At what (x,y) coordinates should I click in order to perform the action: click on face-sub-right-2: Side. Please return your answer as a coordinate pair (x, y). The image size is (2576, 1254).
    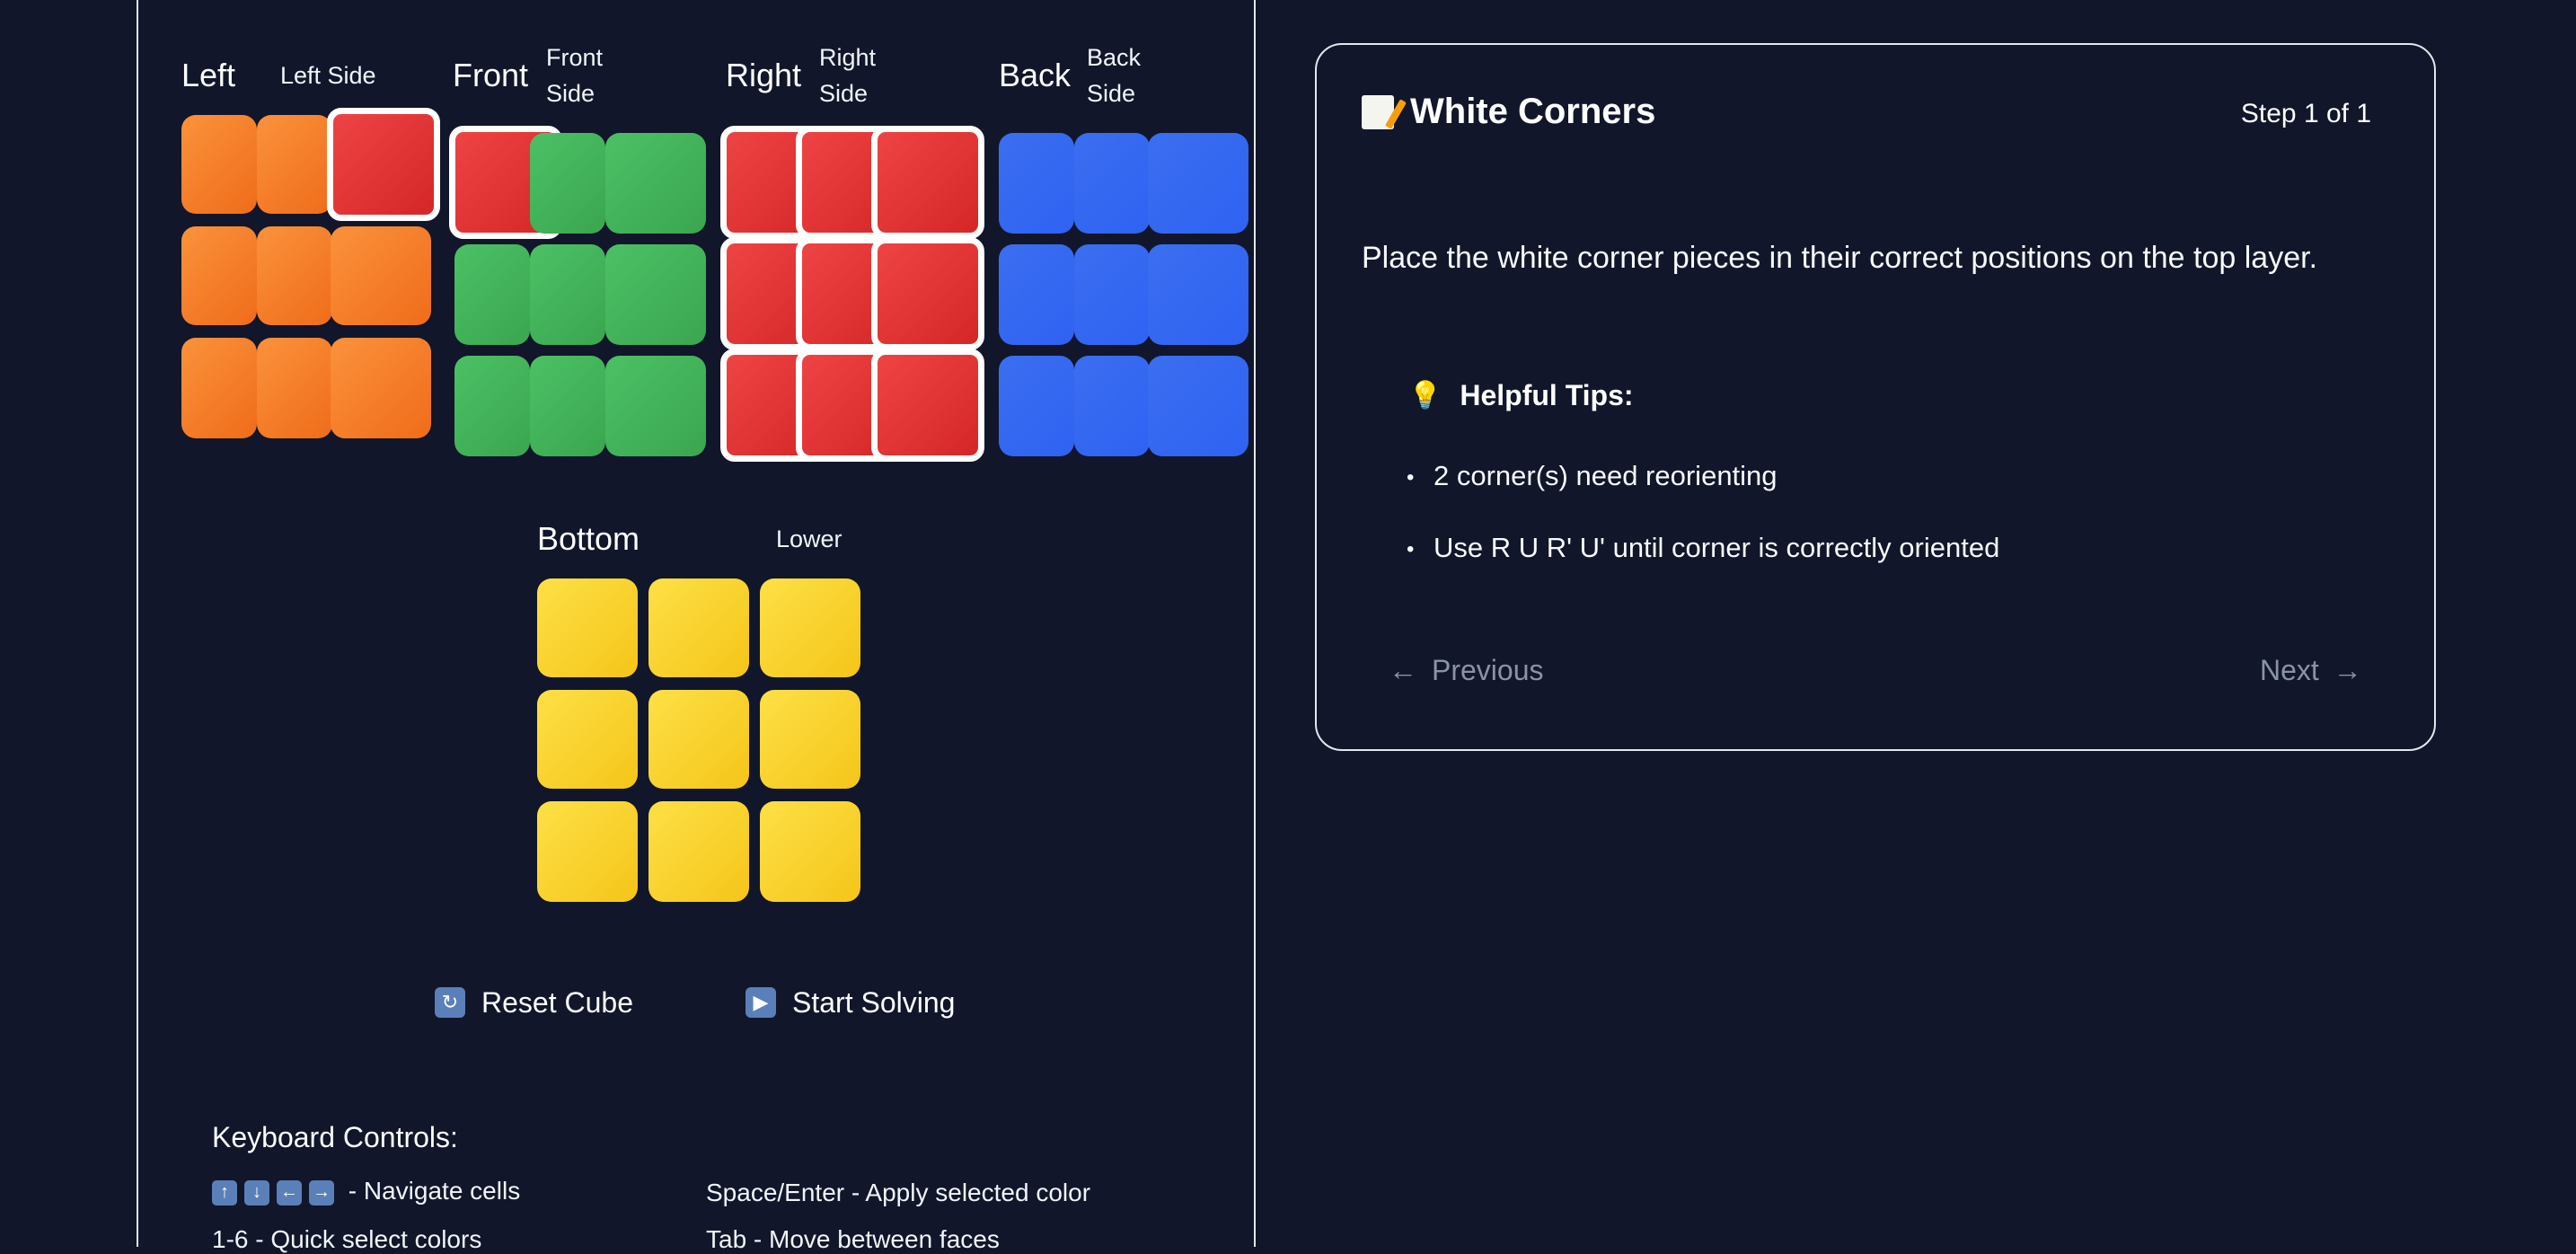
    Looking at the image, I should click on (844, 94).